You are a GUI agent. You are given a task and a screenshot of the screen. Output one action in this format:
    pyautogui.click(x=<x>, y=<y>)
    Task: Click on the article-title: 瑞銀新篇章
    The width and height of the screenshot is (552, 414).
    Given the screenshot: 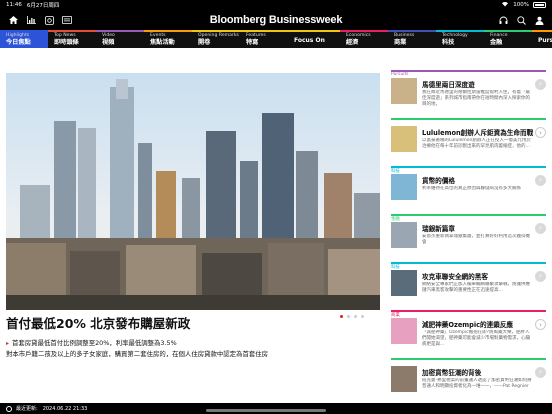 What is the action you would take?
    pyautogui.click(x=438, y=229)
    